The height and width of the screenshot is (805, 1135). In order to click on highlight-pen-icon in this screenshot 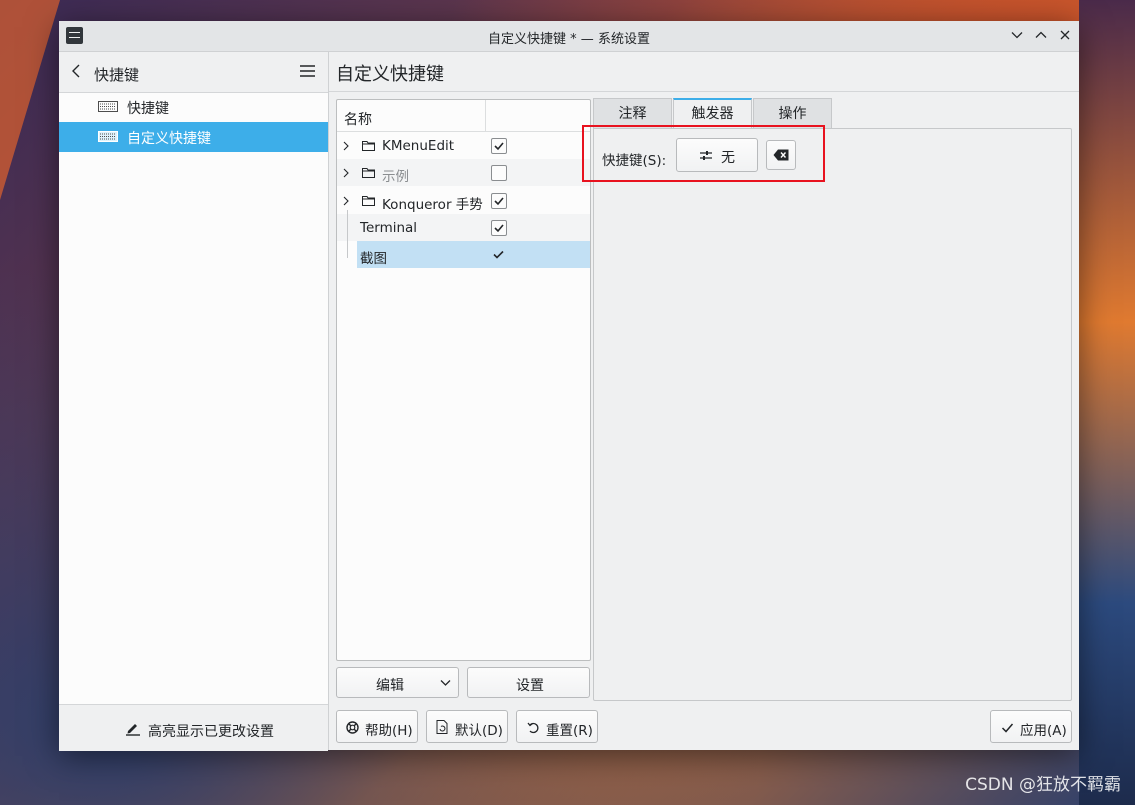, I will do `click(133, 730)`.